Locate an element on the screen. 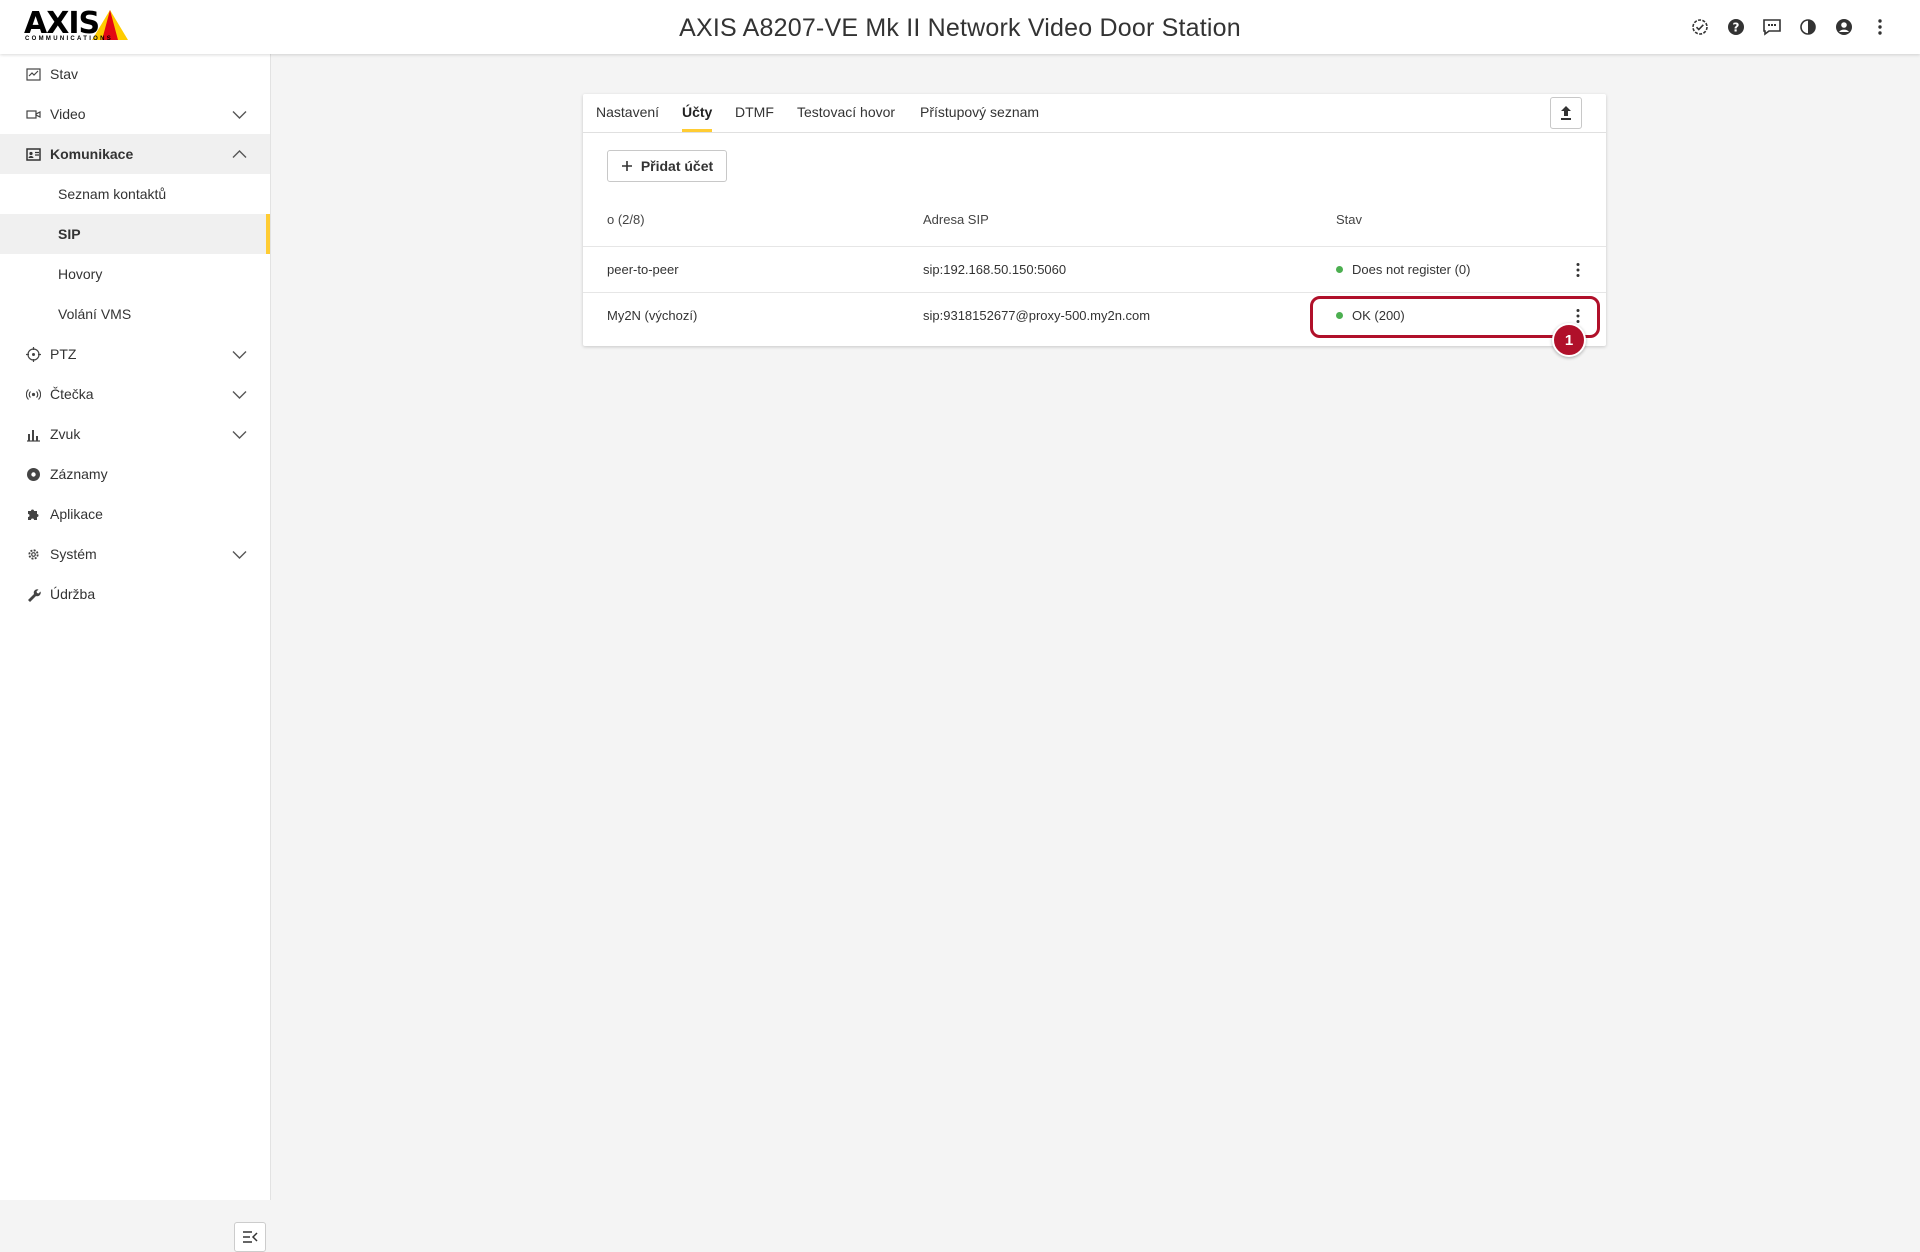  account-name: My2N (výchozí) is located at coordinates (652, 315).